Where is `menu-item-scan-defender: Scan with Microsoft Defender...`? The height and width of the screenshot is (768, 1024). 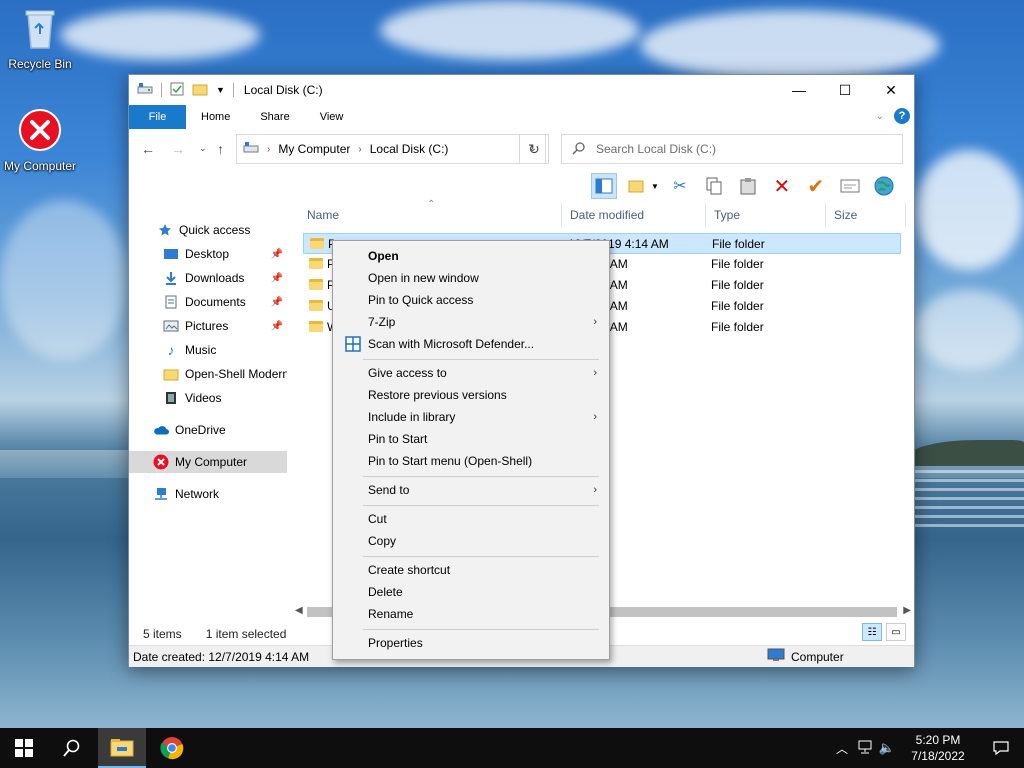
menu-item-scan-defender: Scan with Microsoft Defender... is located at coordinates (471, 344).